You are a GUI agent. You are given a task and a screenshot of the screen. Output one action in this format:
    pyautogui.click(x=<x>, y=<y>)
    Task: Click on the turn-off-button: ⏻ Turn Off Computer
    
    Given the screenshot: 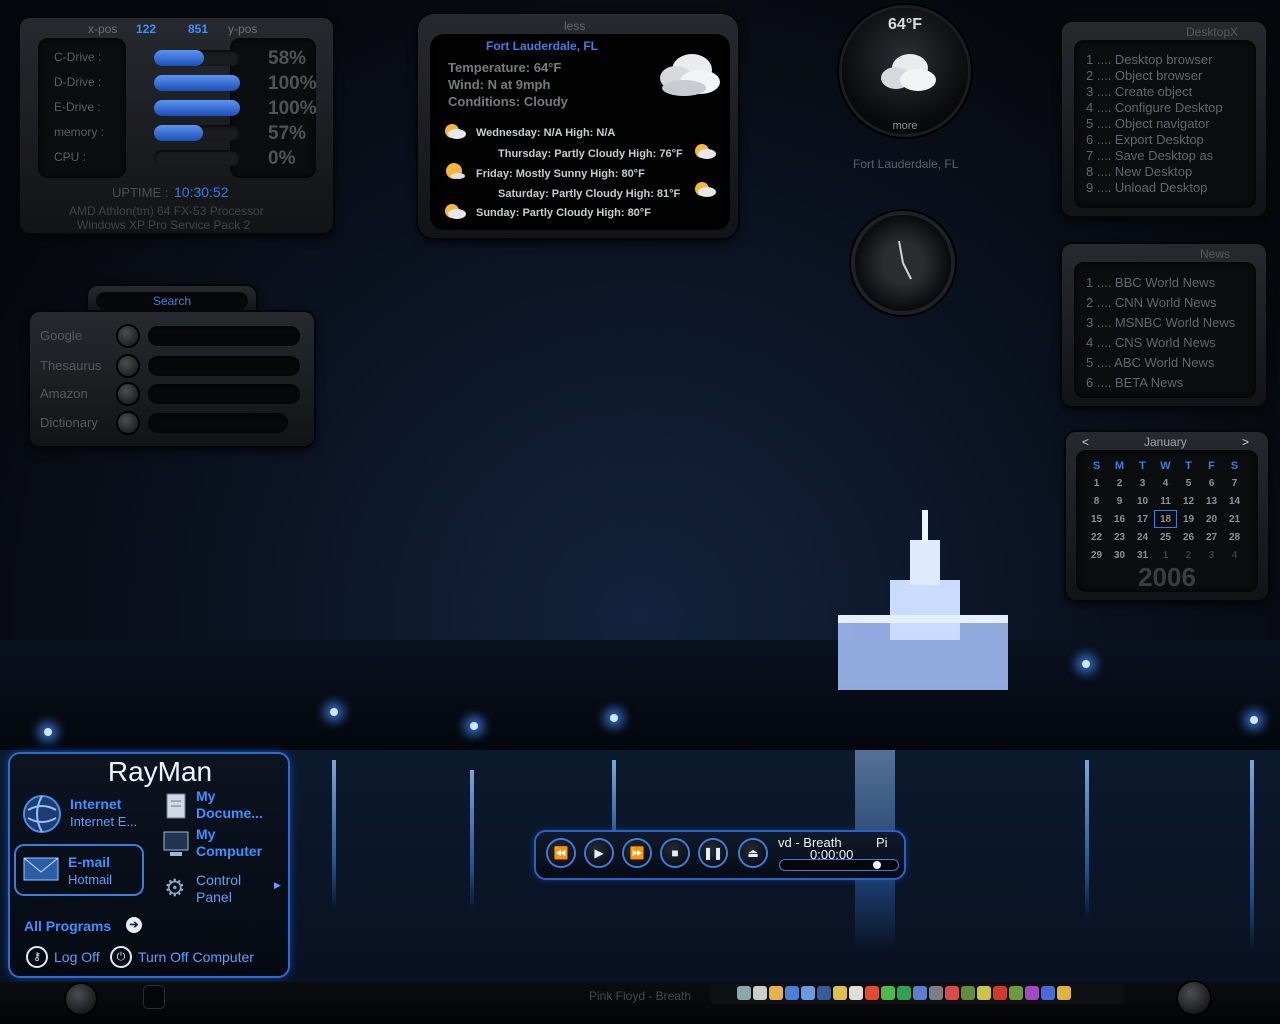 What is the action you would take?
    pyautogui.click(x=195, y=958)
    